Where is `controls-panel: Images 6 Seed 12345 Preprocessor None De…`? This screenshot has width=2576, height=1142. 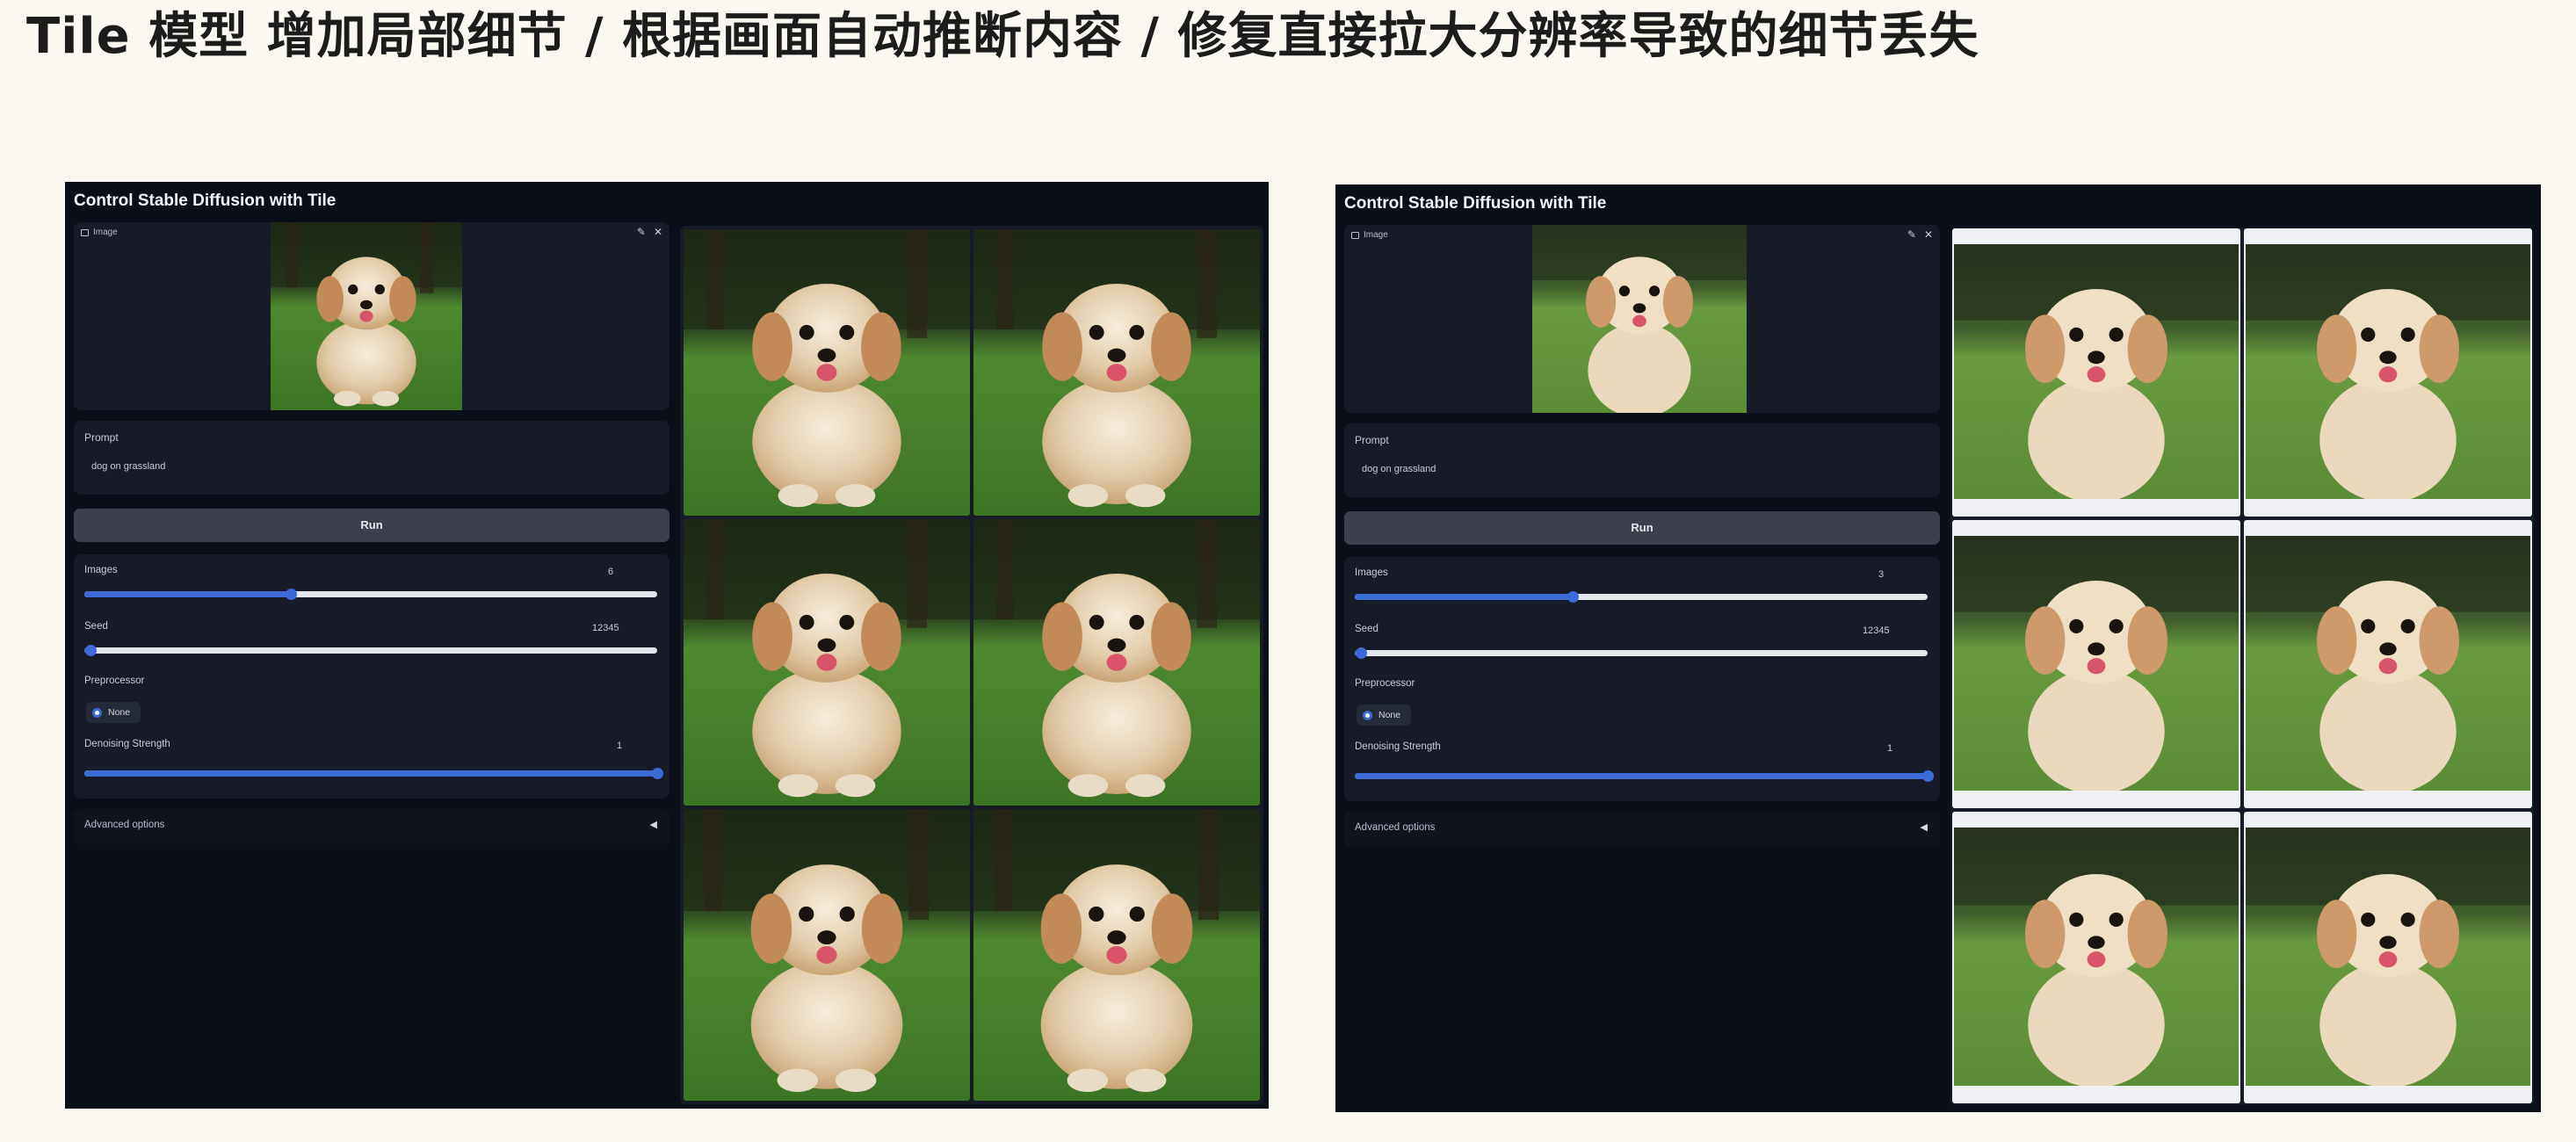 controls-panel: Images 6 Seed 12345 Preprocessor None De… is located at coordinates (371, 676).